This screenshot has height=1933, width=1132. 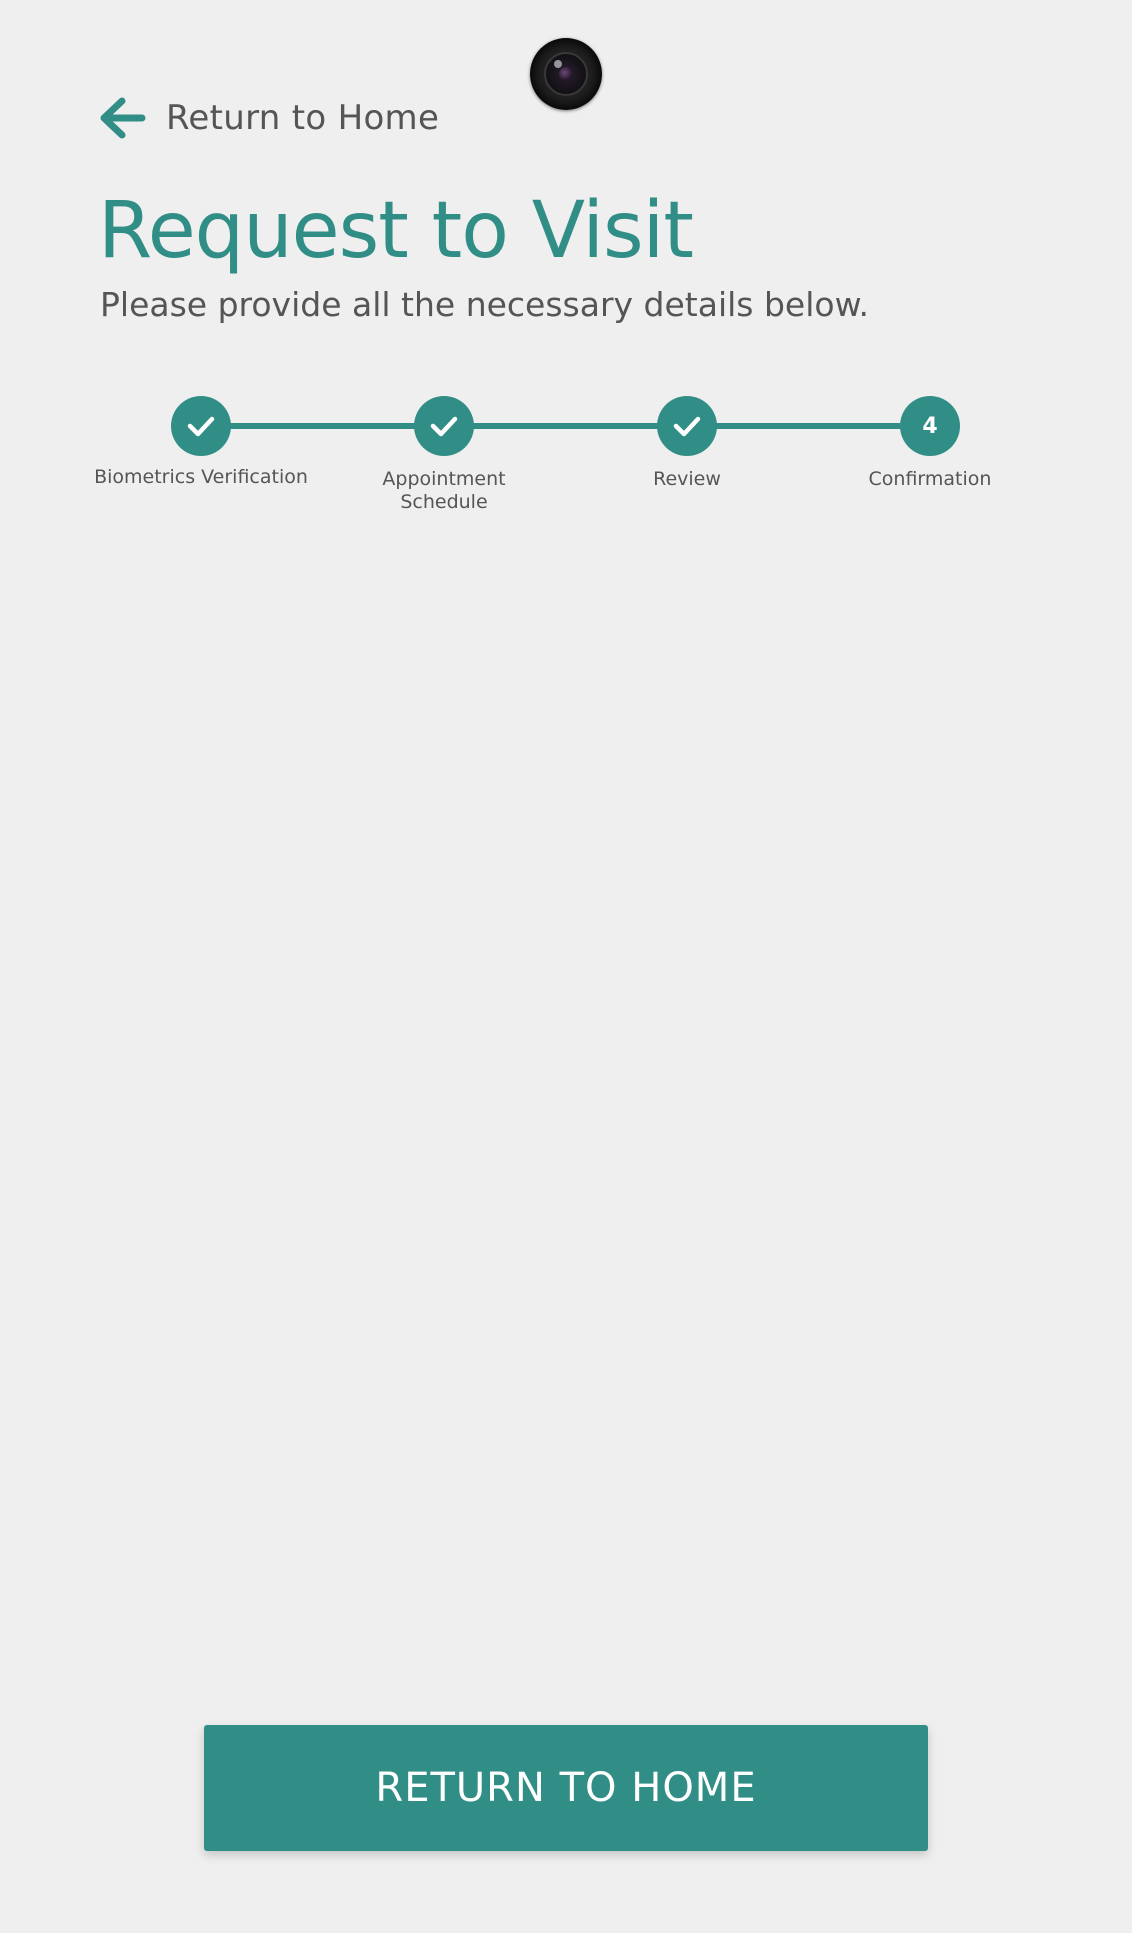 What do you see at coordinates (566, 1788) in the screenshot?
I see `return-to-home-button: RETURN TO HOME` at bounding box center [566, 1788].